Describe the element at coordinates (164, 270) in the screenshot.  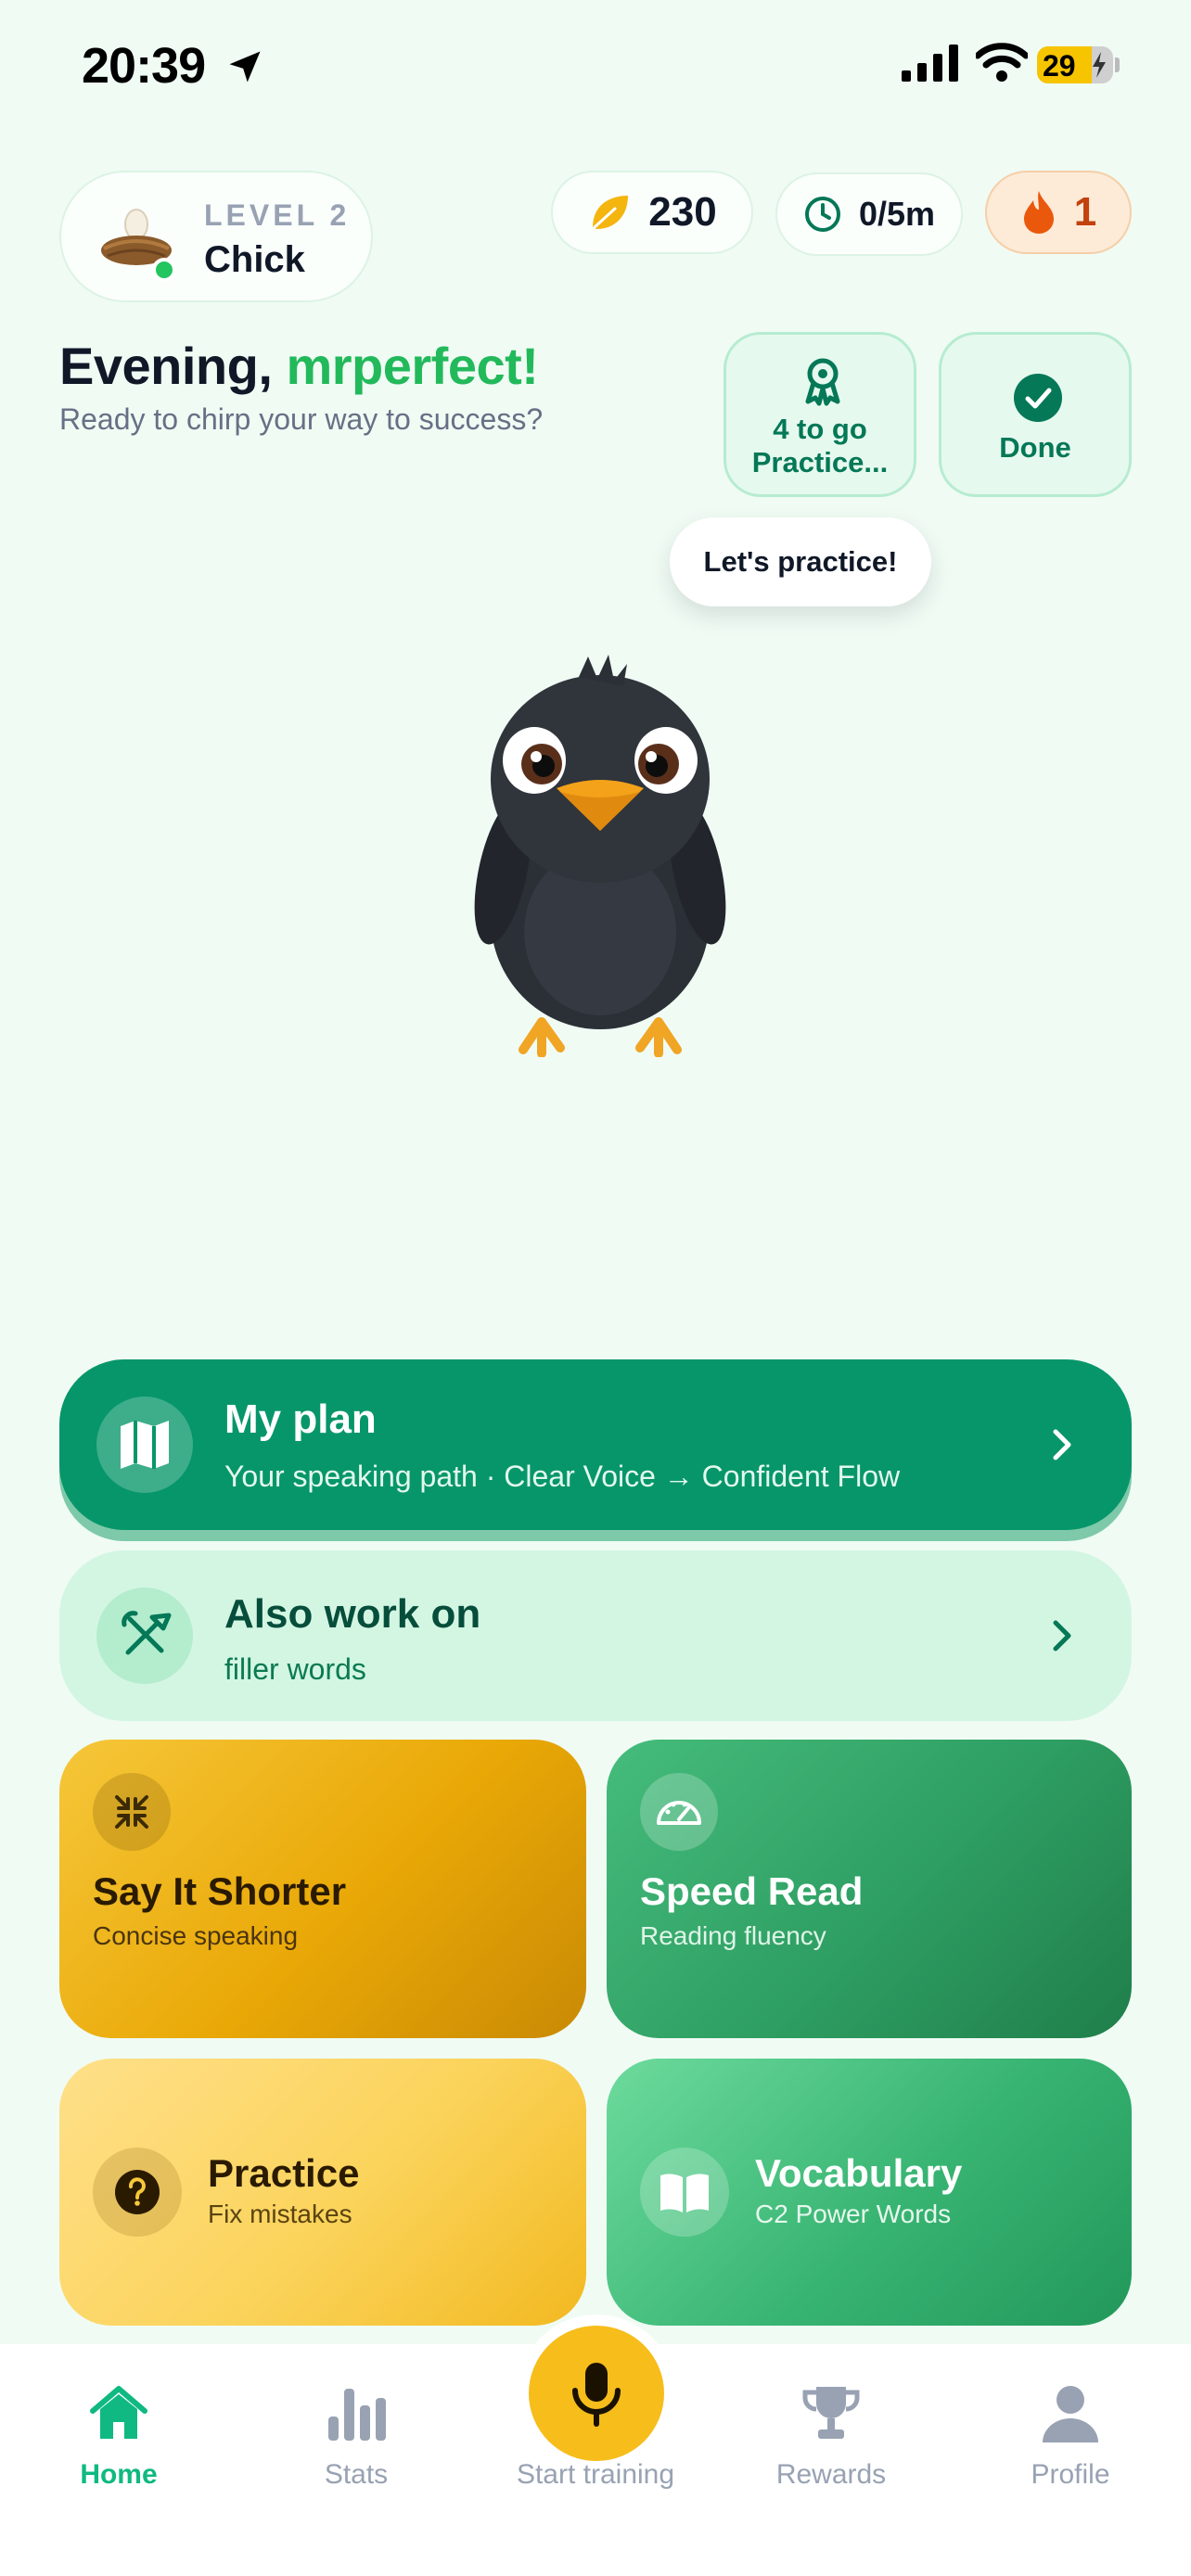
I see `online-indicator` at that location.